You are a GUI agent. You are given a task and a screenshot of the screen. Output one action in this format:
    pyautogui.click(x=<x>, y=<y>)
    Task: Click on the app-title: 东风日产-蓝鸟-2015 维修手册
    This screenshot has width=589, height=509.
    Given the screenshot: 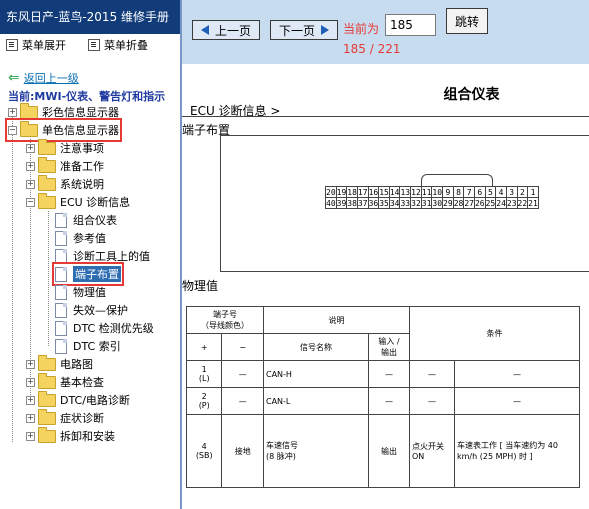 What is the action you would take?
    pyautogui.click(x=90, y=17)
    